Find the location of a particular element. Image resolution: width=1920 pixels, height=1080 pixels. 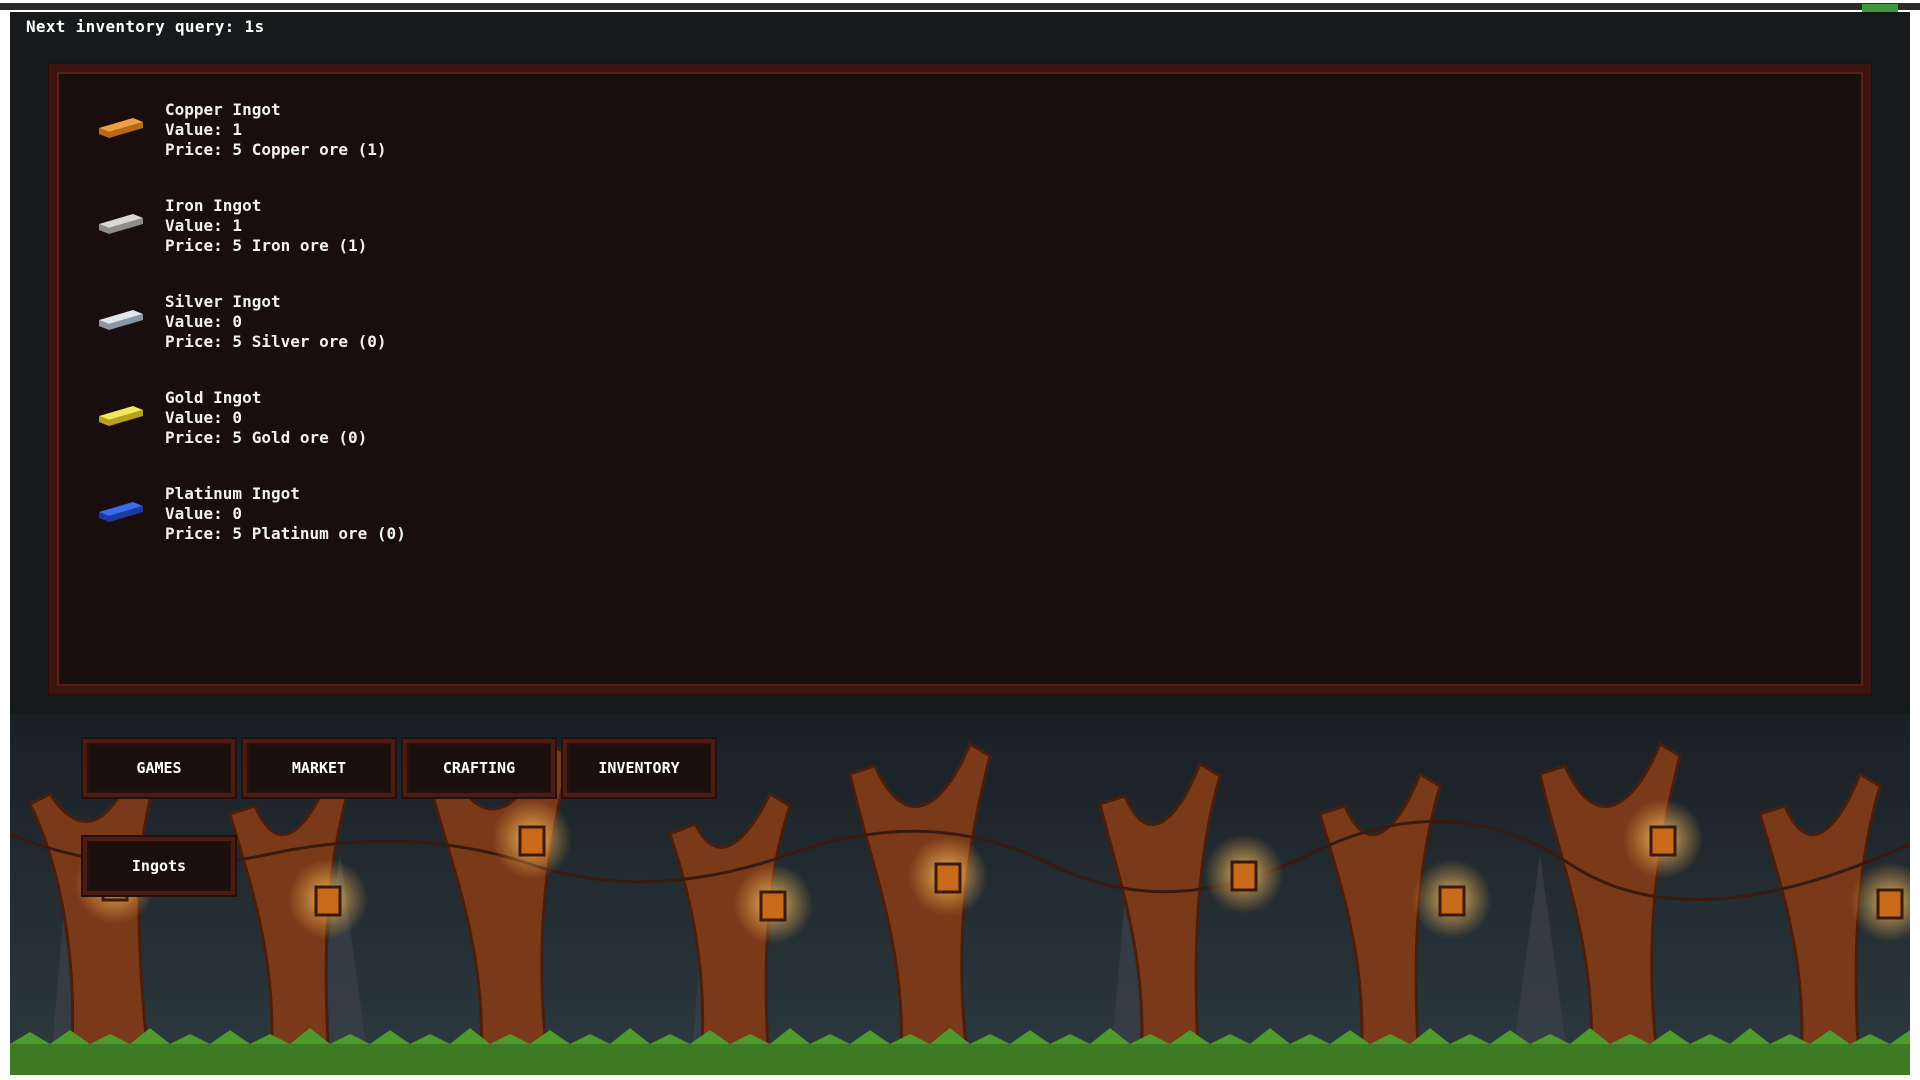

status-indicator is located at coordinates (1880, 8).